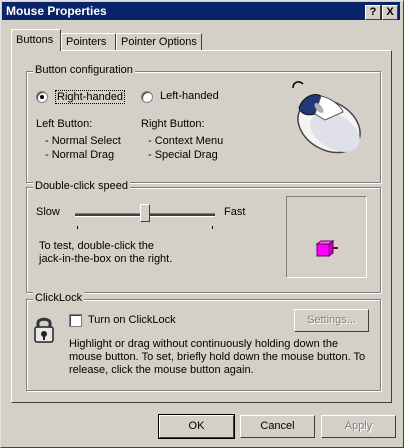 This screenshot has width=404, height=448. I want to click on left-button-heading: Left Button:, so click(64, 124).